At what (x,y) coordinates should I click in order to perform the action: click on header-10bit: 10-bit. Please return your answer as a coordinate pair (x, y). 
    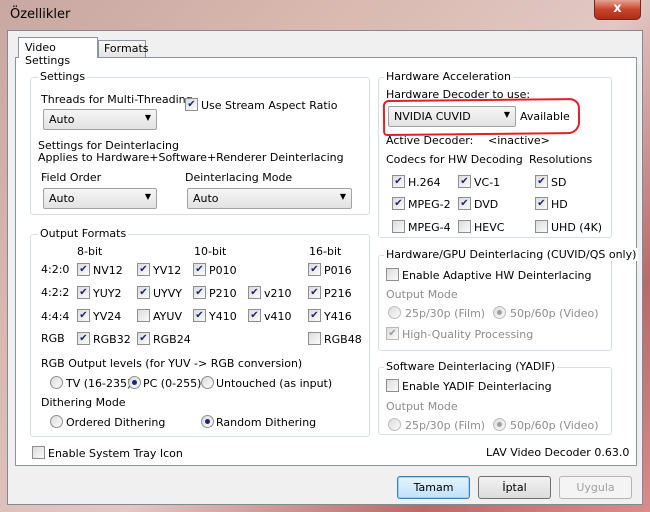
    Looking at the image, I should click on (210, 251).